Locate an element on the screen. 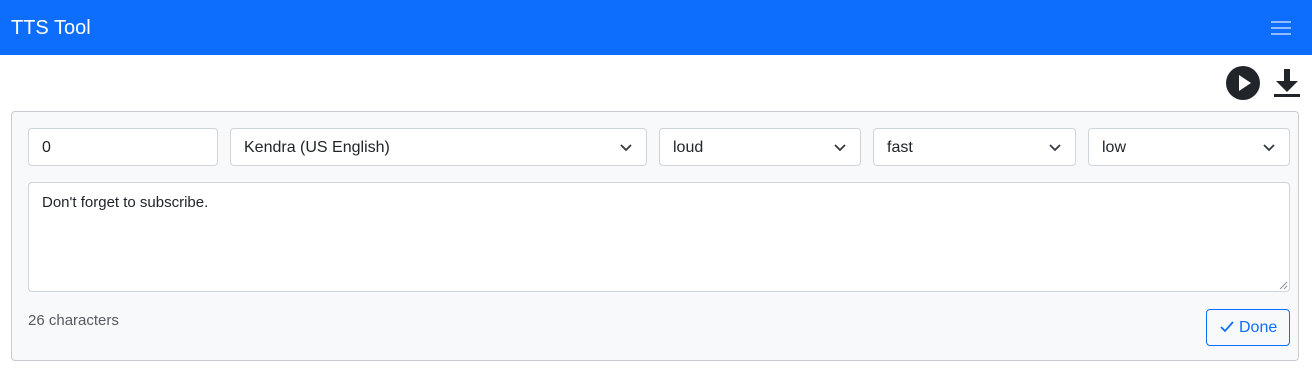  voice-selected-value: Kendra (US English) is located at coordinates (317, 147).